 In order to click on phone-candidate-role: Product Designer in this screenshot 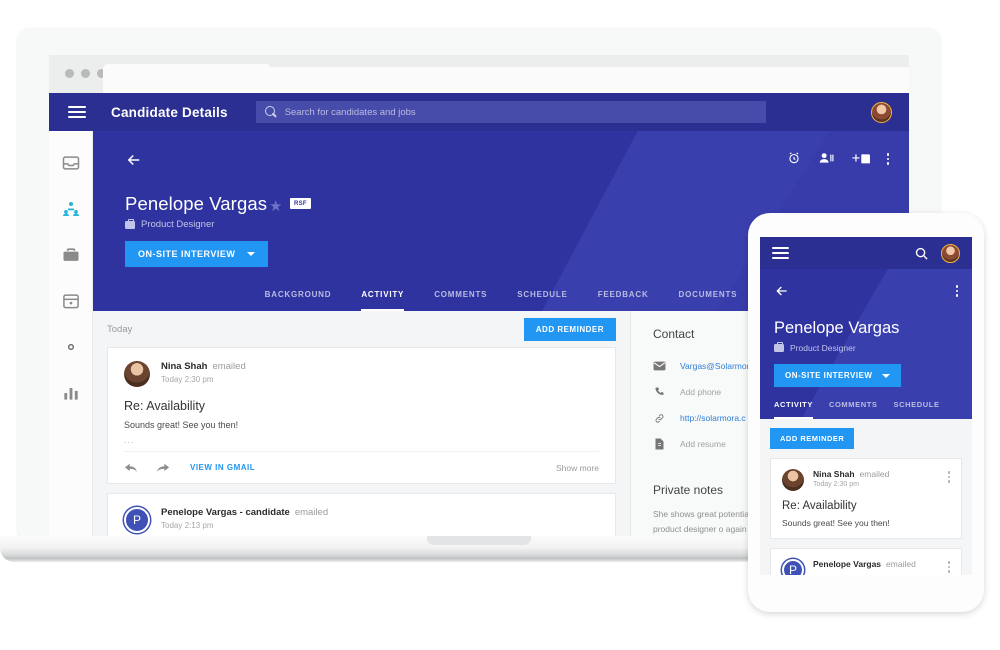, I will do `click(866, 347)`.